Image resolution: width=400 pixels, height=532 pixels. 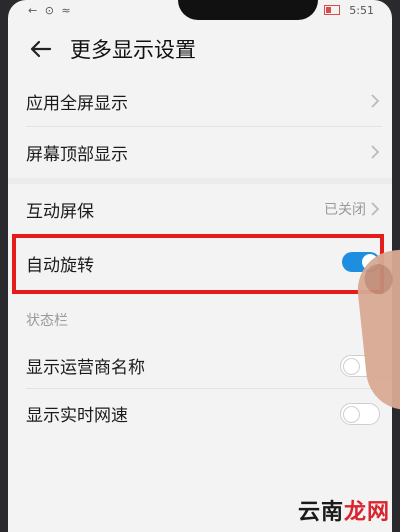 I want to click on header: 更多显示设置, so click(x=200, y=50).